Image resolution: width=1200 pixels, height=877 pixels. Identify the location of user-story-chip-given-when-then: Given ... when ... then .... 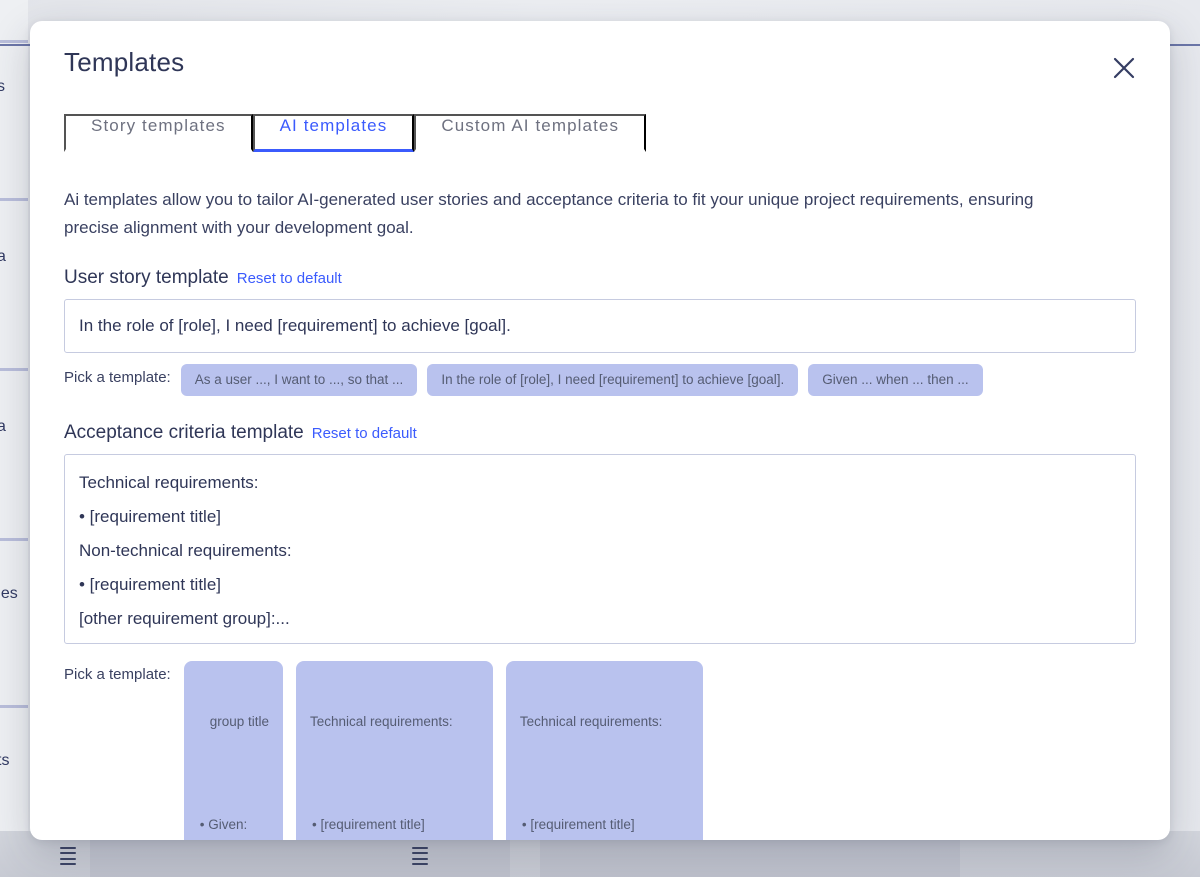
(895, 379).